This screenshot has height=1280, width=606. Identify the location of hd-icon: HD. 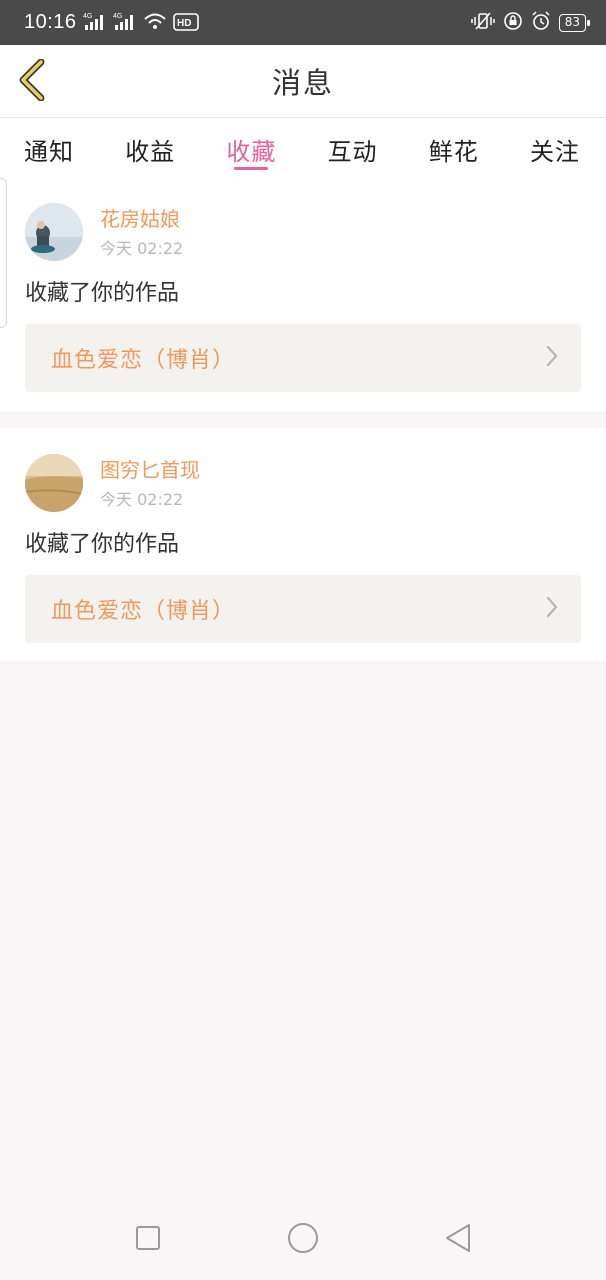
(185, 23).